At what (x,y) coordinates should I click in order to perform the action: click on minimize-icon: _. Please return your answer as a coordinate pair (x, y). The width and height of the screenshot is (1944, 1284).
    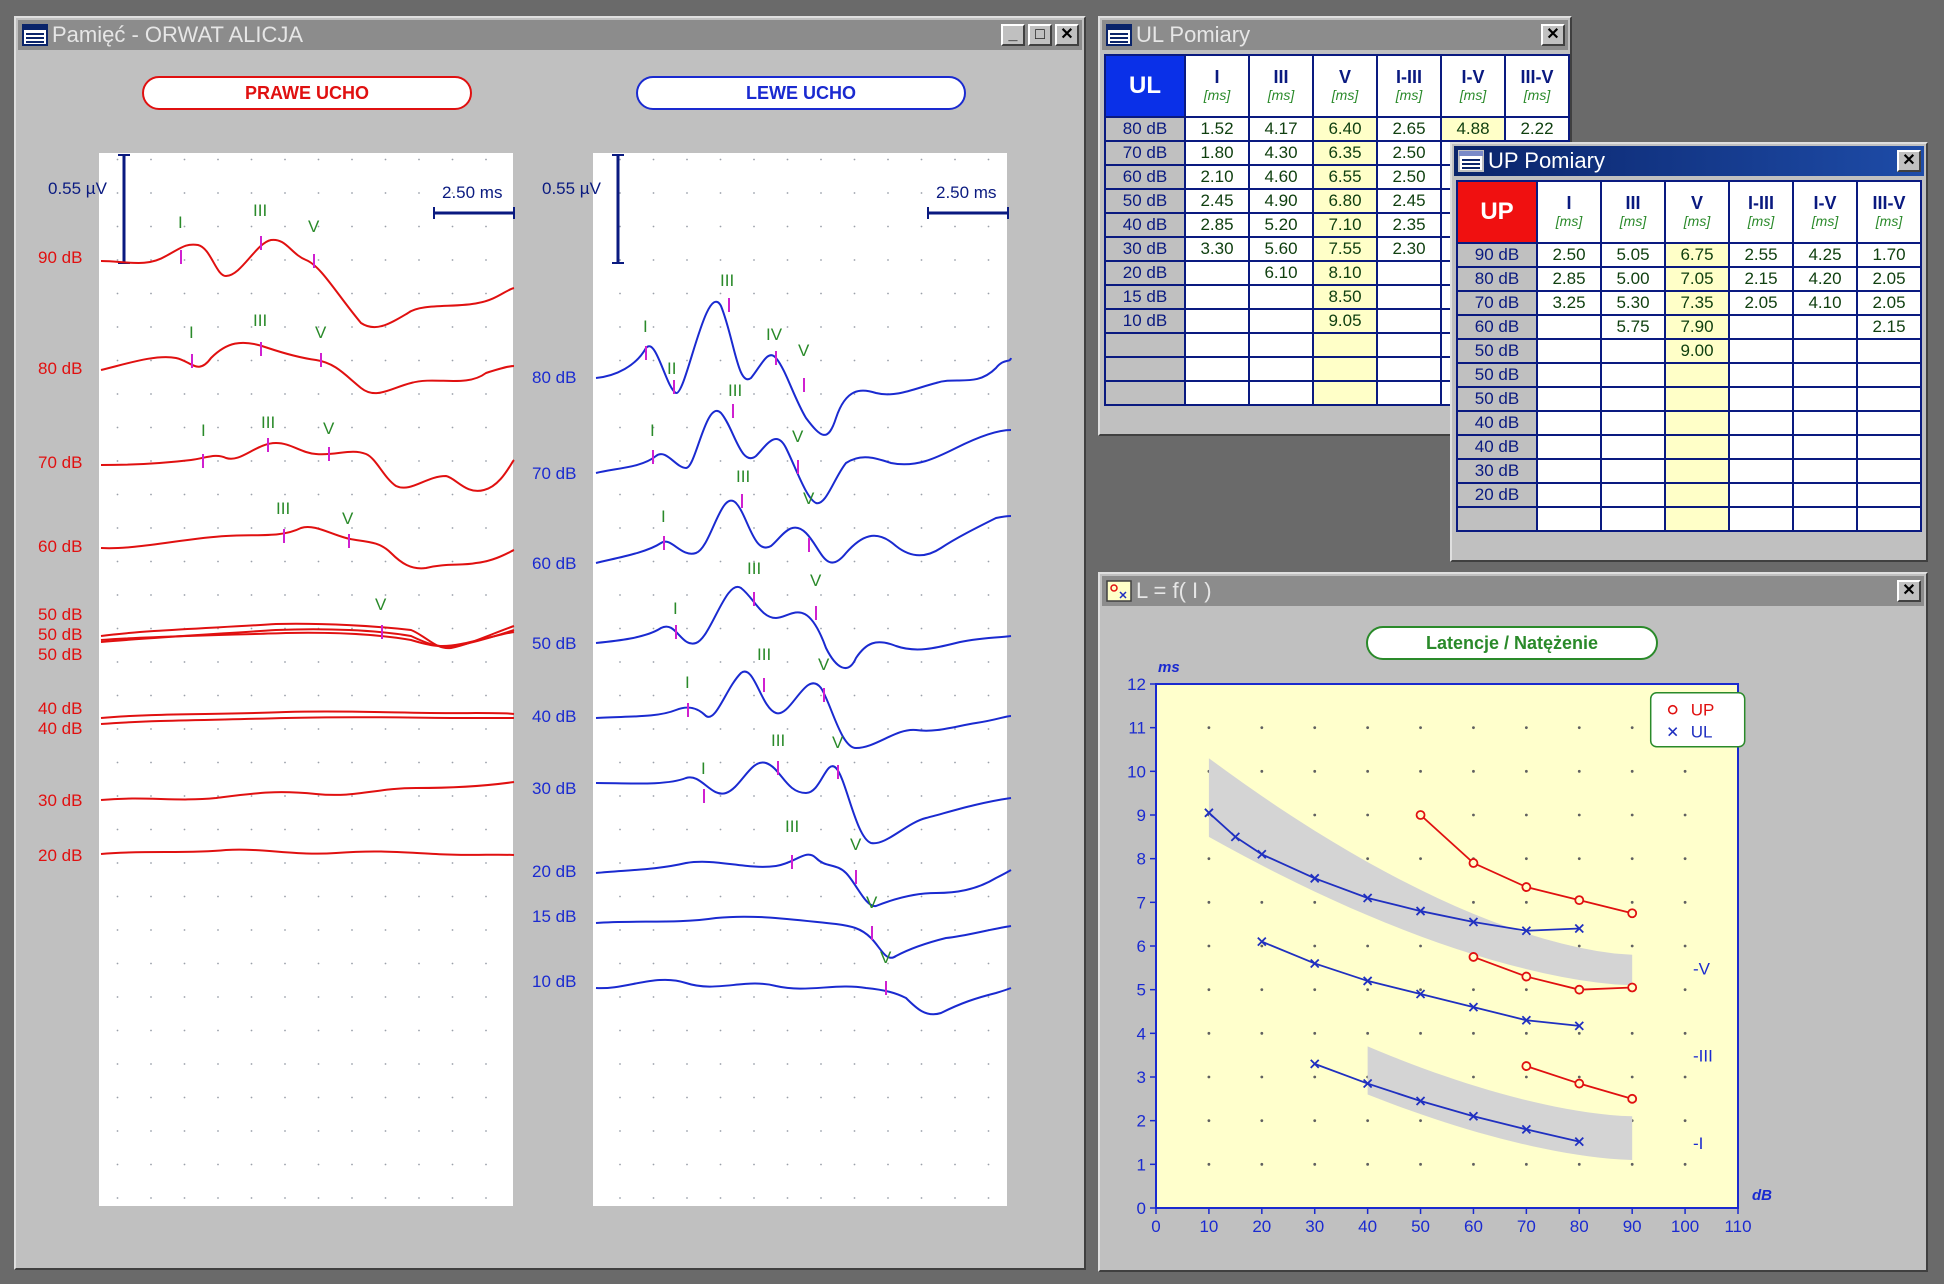
    Looking at the image, I should click on (1013, 34).